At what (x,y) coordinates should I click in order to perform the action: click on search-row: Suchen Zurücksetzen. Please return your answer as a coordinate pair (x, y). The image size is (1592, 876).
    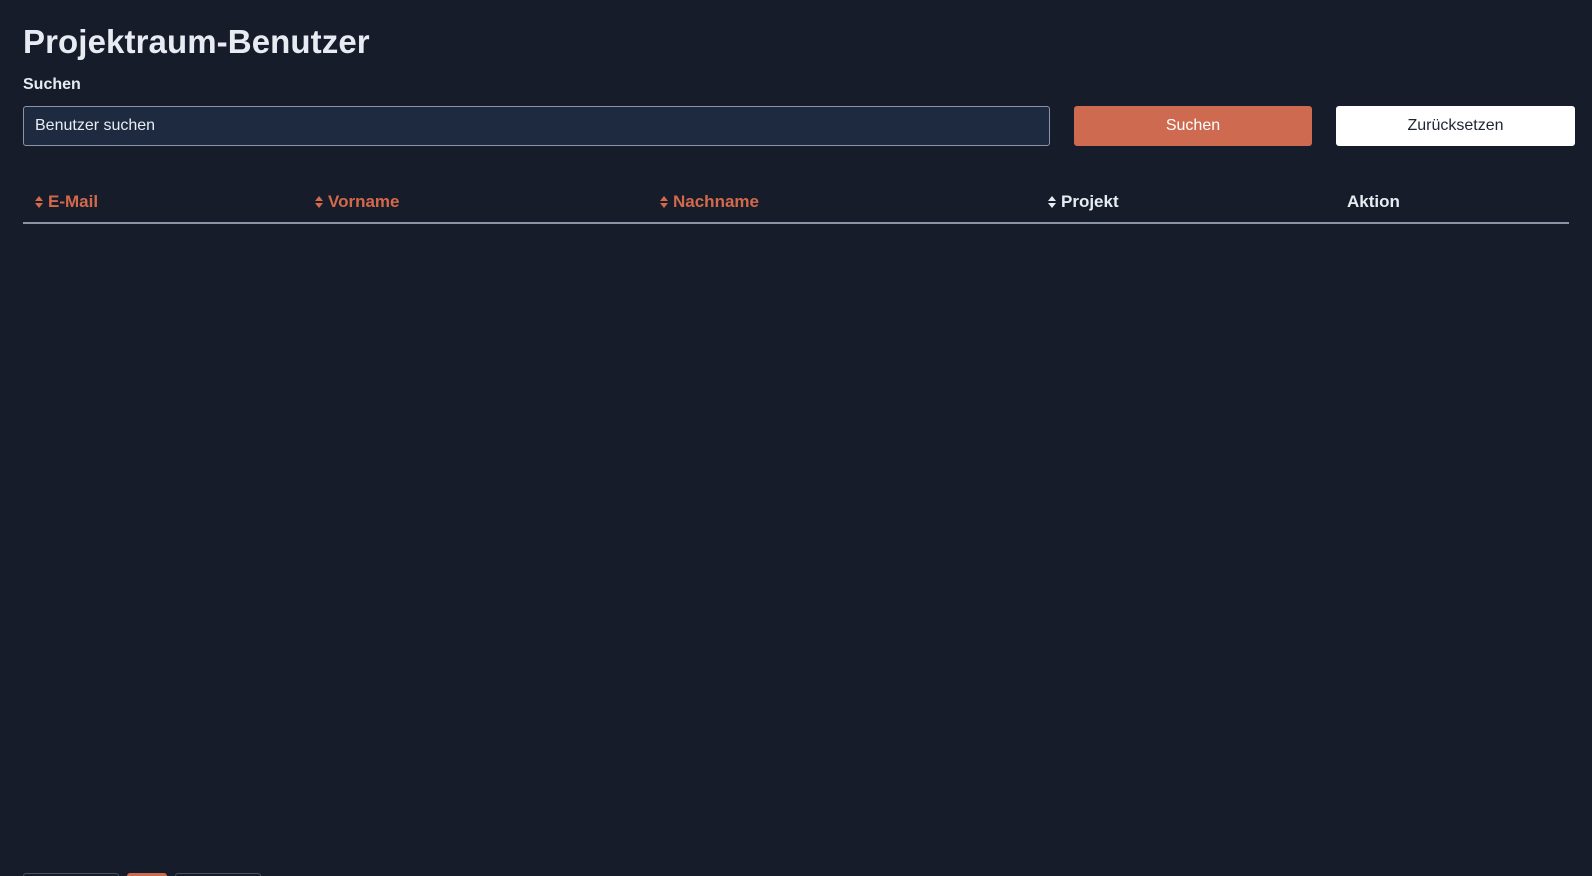
    Looking at the image, I should click on (799, 126).